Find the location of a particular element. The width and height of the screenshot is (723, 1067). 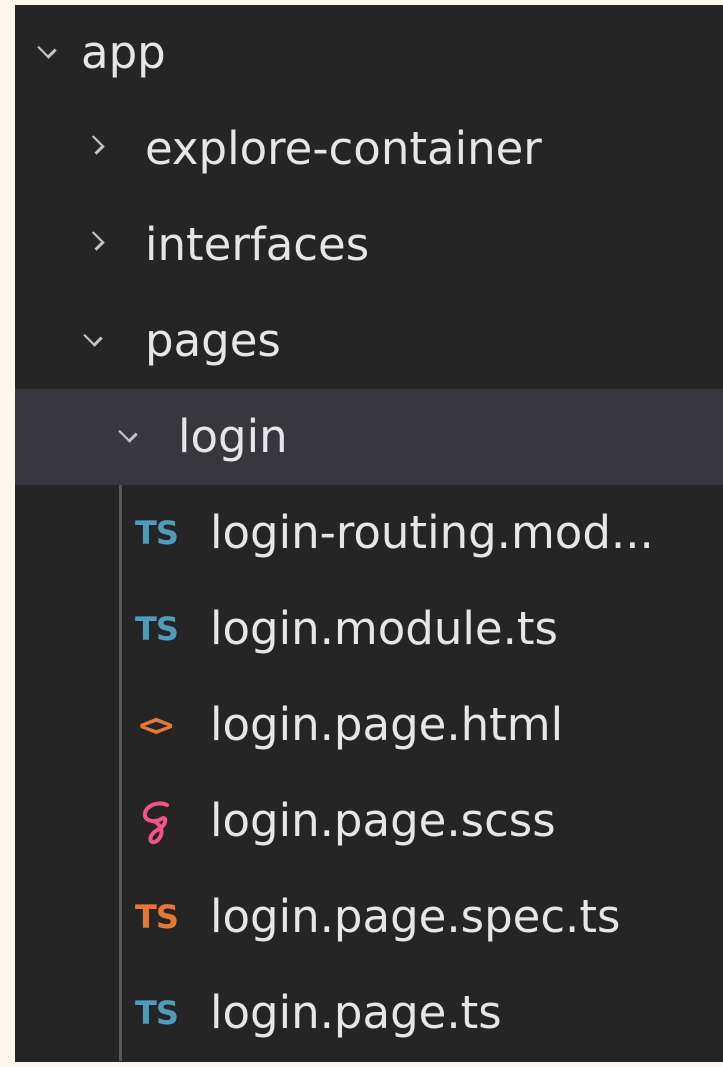

file-label: login.module.ts is located at coordinates (384, 628).